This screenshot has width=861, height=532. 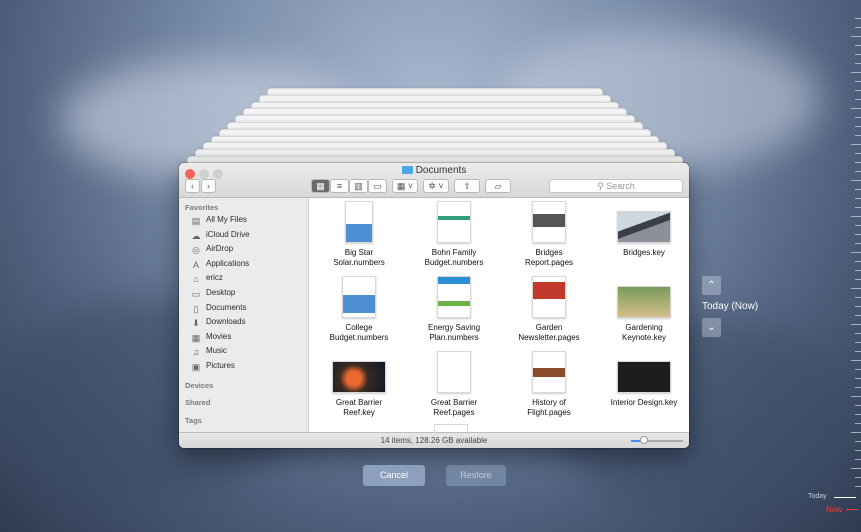 What do you see at coordinates (213, 366) in the screenshot?
I see `sidebar-item-pictures: ▣ Pictures` at bounding box center [213, 366].